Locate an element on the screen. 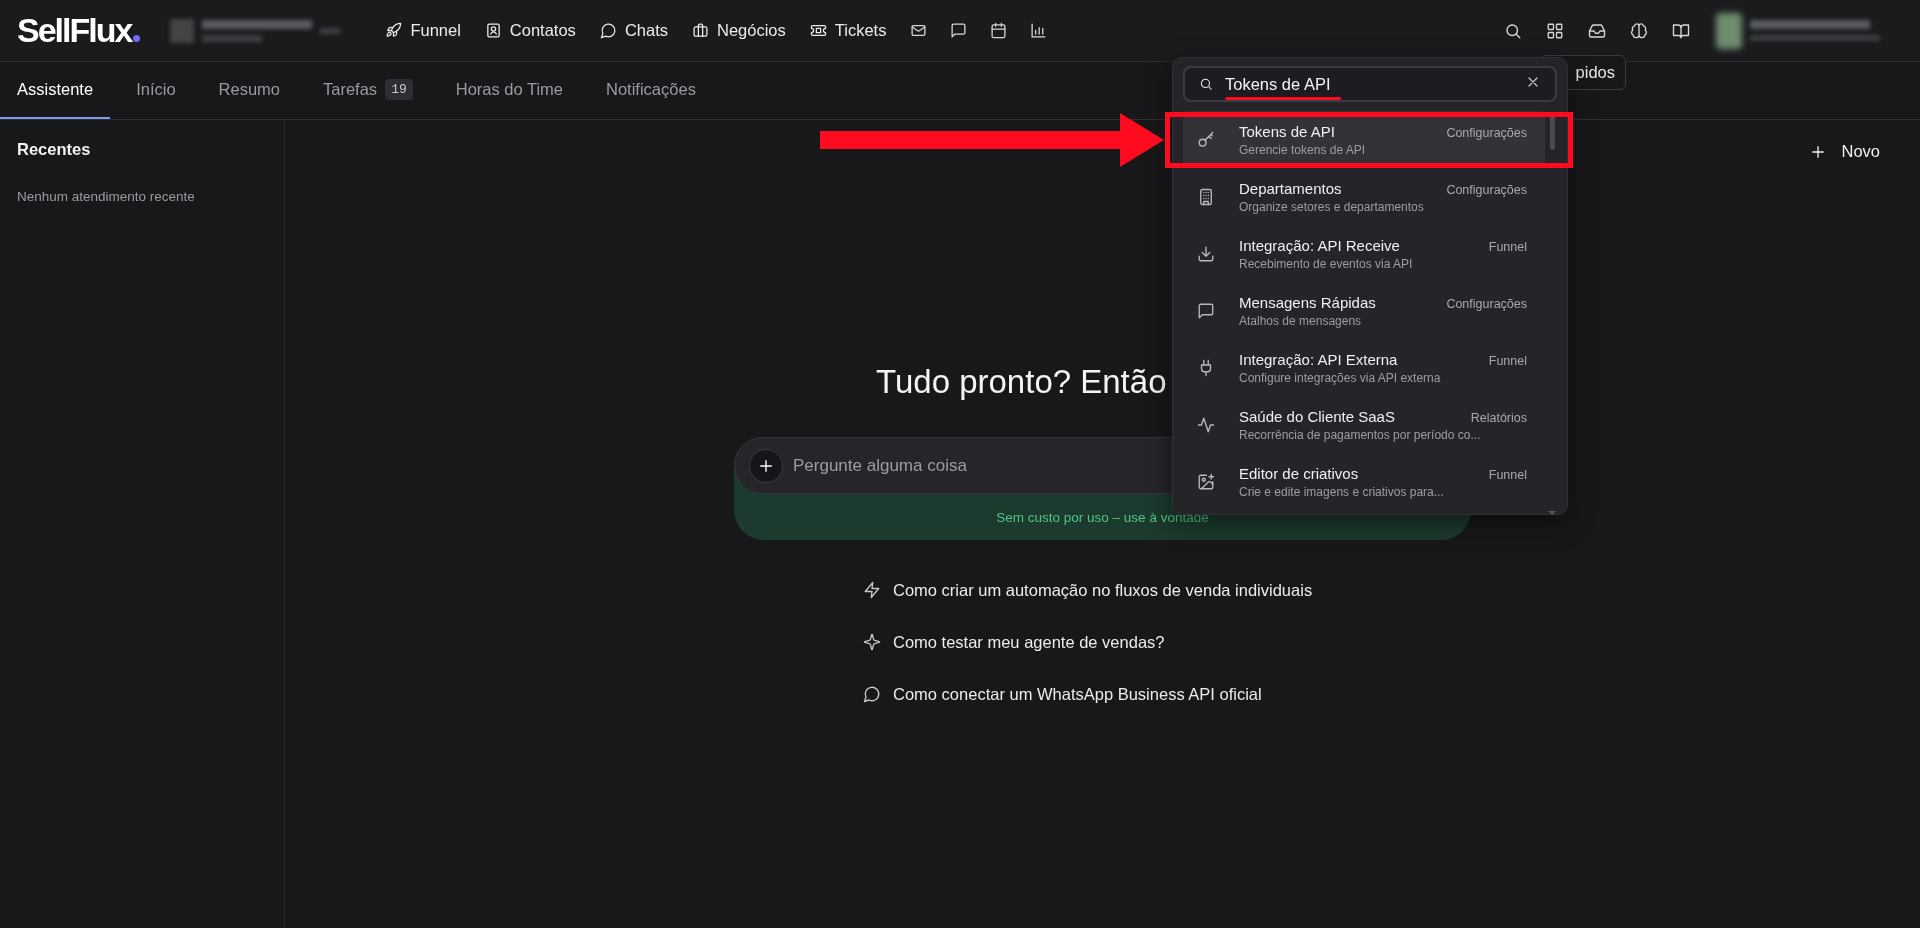  tab: Resumo is located at coordinates (249, 90).